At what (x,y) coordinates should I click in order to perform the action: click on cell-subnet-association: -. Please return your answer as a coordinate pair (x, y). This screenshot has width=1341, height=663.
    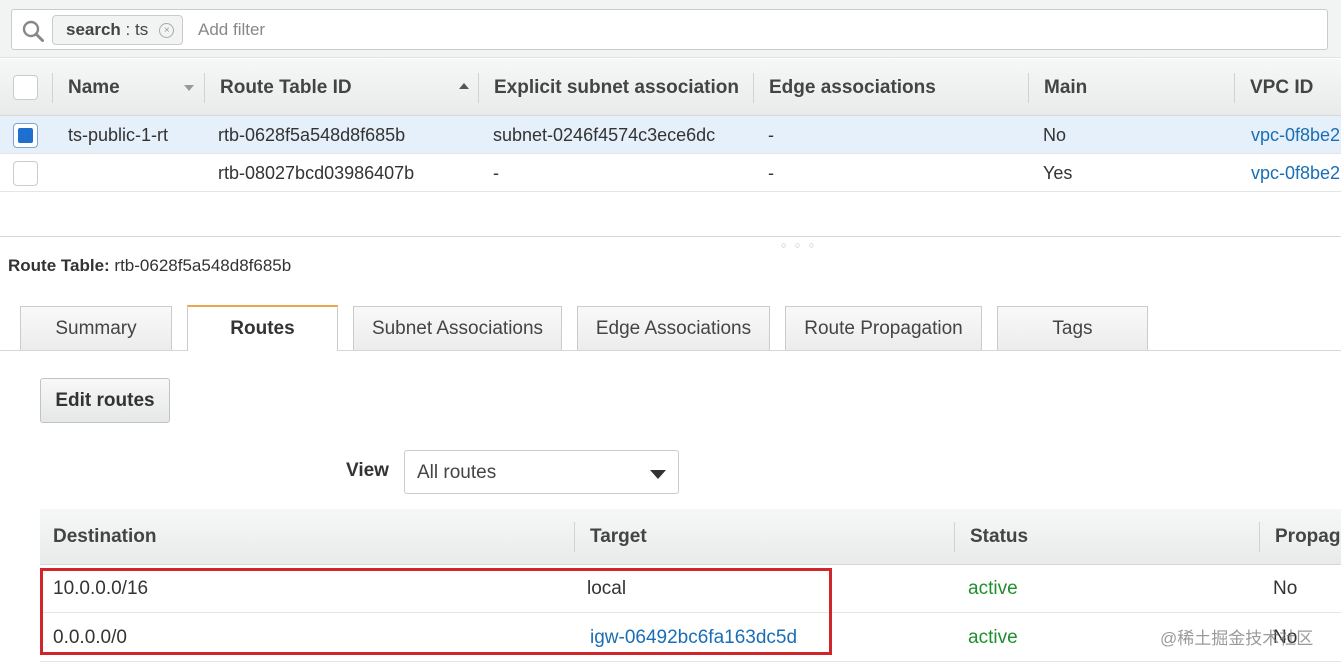
    Looking at the image, I should click on (496, 173).